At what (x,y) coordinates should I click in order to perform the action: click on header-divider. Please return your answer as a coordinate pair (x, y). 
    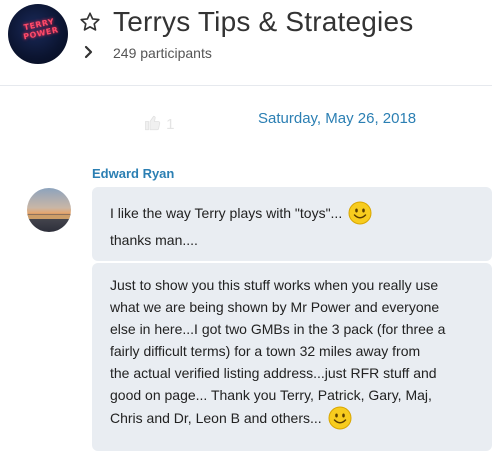
    Looking at the image, I should click on (246, 85).